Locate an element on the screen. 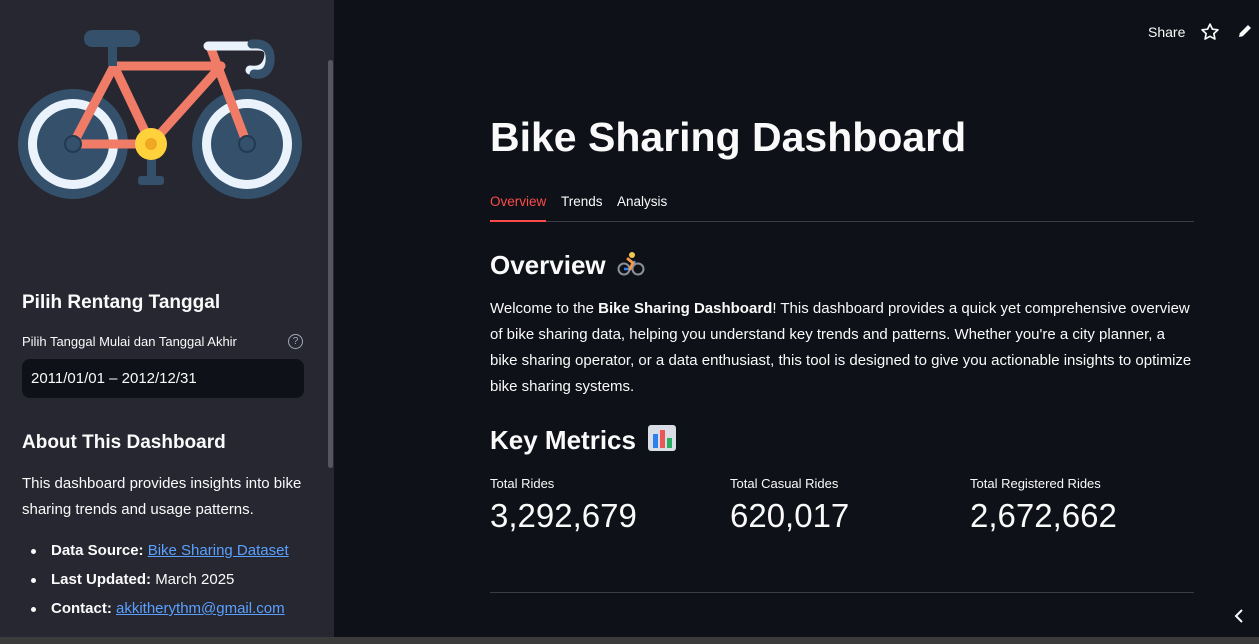  metric-registered-rides: Total Registered Rides 2,672,662 is located at coordinates (1085, 505).